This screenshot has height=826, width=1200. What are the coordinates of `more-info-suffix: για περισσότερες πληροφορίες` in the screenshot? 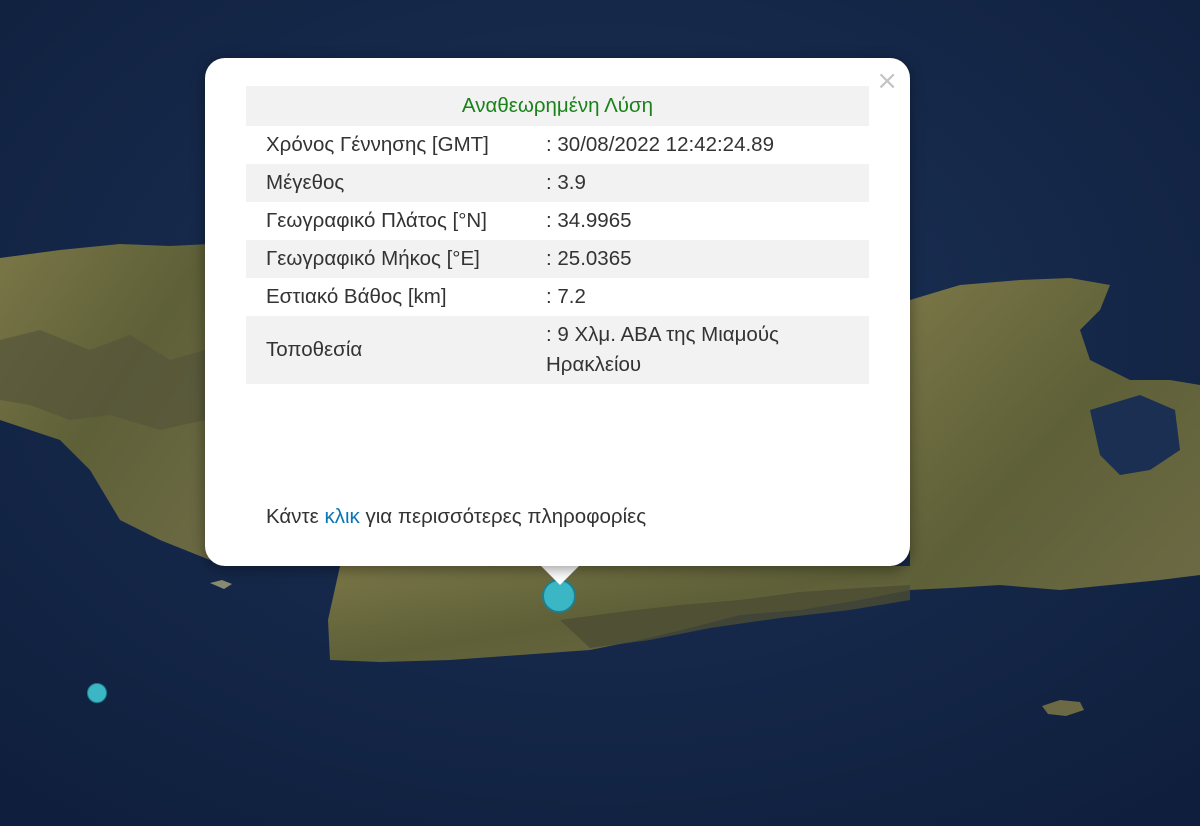 It's located at (503, 516).